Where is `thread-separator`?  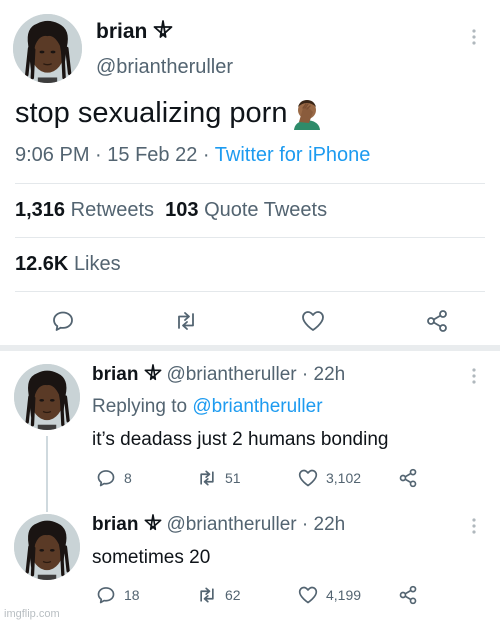 thread-separator is located at coordinates (250, 348).